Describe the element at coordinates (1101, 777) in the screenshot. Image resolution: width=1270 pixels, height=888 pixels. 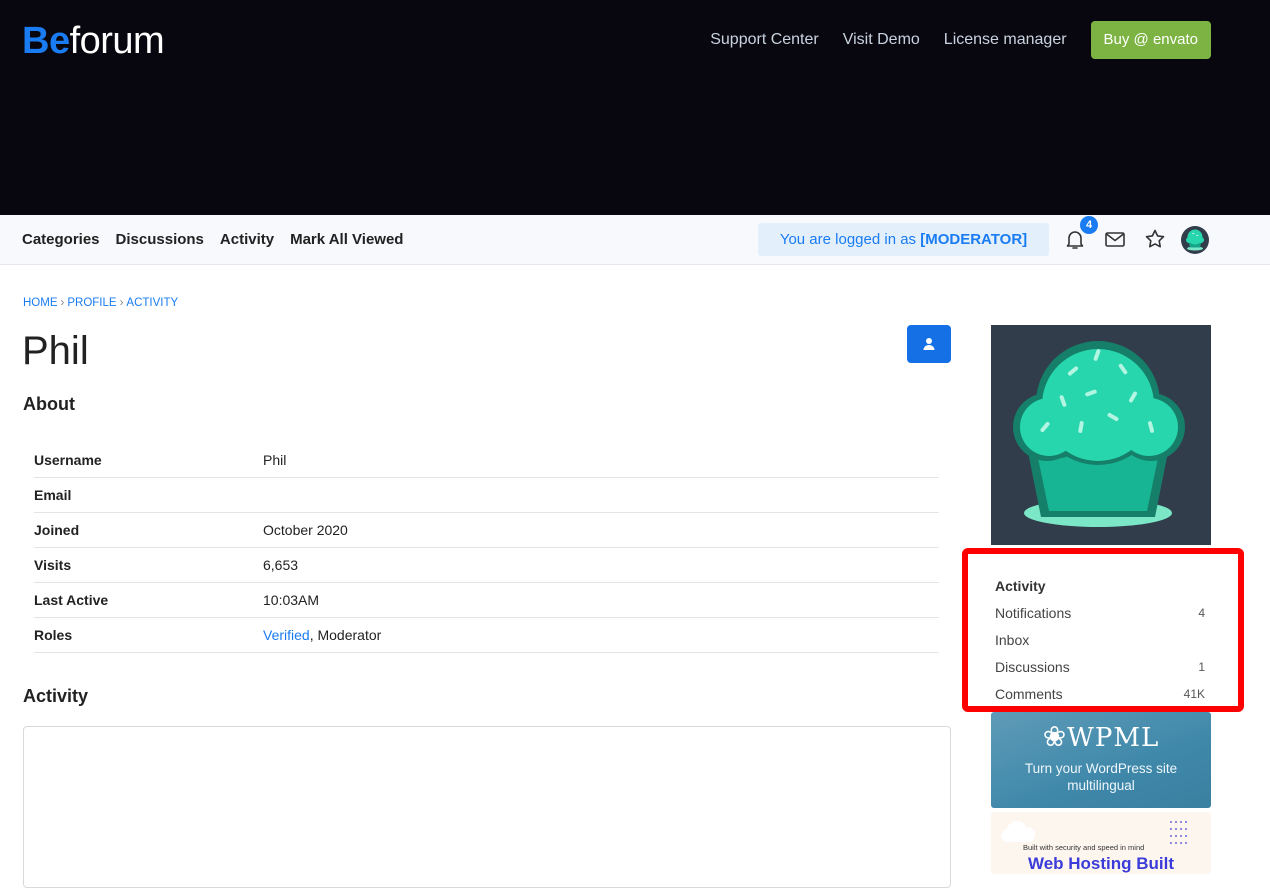
I see `wpml-tagline: Turn your WordPress site multilingual` at that location.